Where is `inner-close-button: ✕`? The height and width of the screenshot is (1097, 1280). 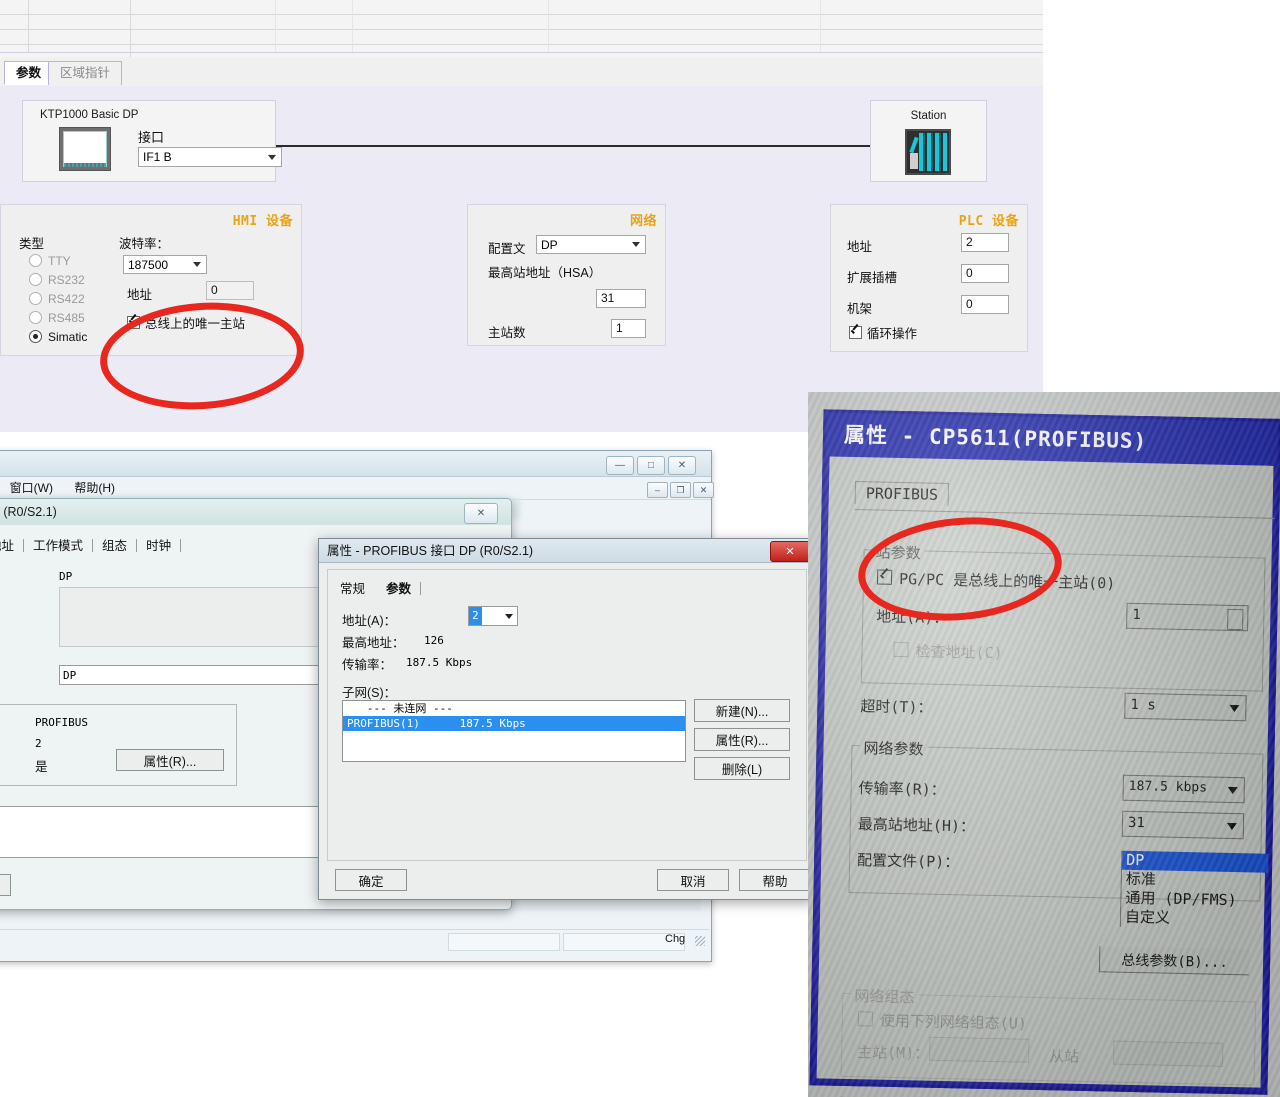
inner-close-button: ✕ is located at coordinates (703, 490).